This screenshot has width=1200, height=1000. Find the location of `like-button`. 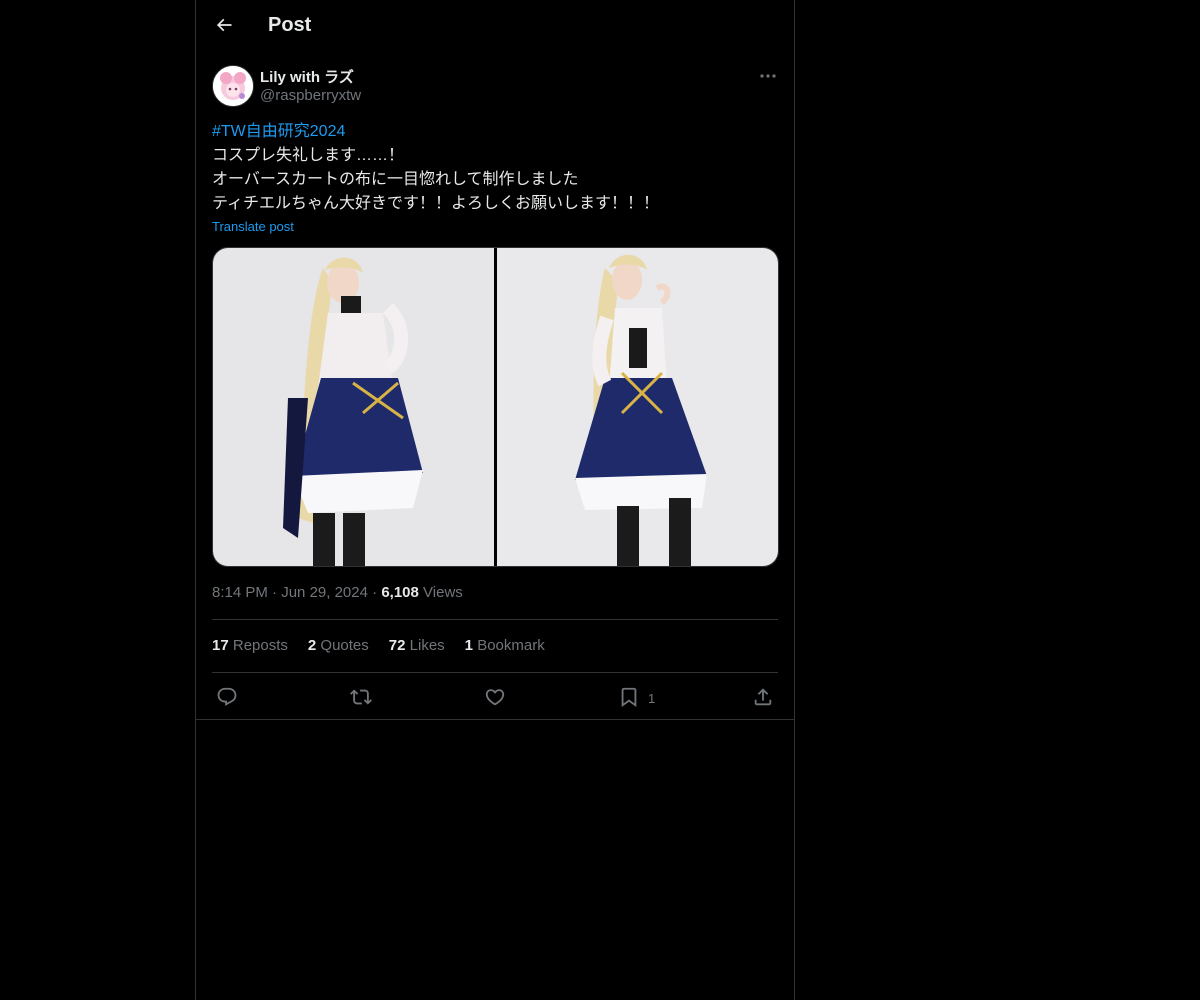

like-button is located at coordinates (495, 698).